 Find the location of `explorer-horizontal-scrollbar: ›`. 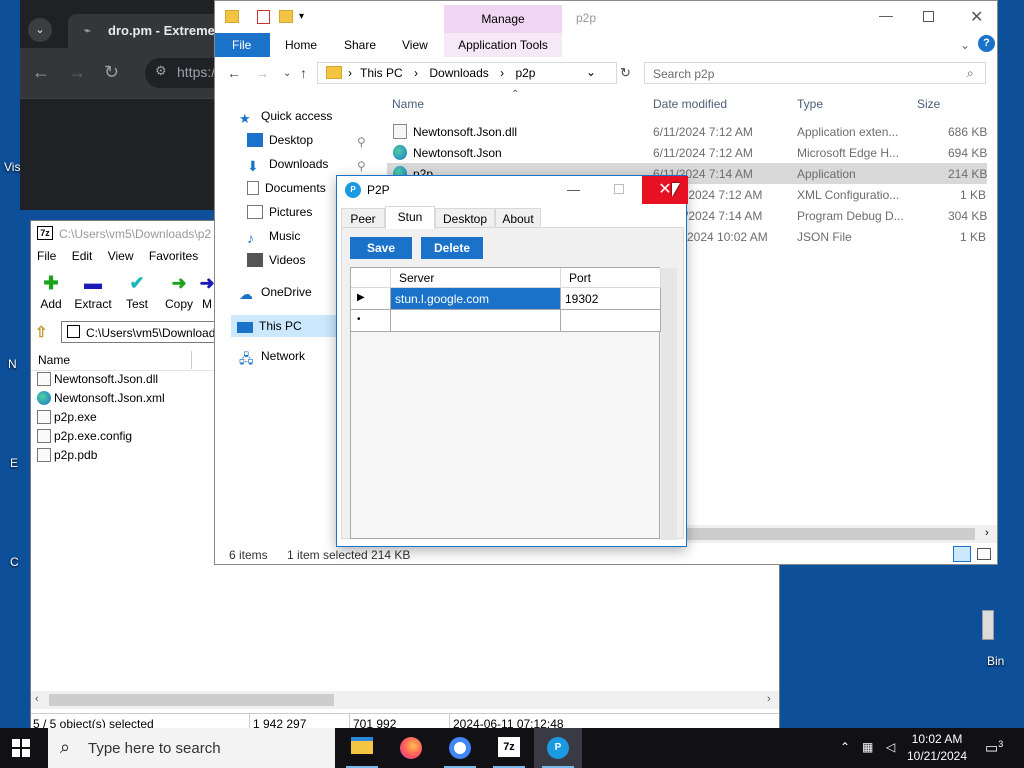

explorer-horizontal-scrollbar: › is located at coordinates (841, 534).